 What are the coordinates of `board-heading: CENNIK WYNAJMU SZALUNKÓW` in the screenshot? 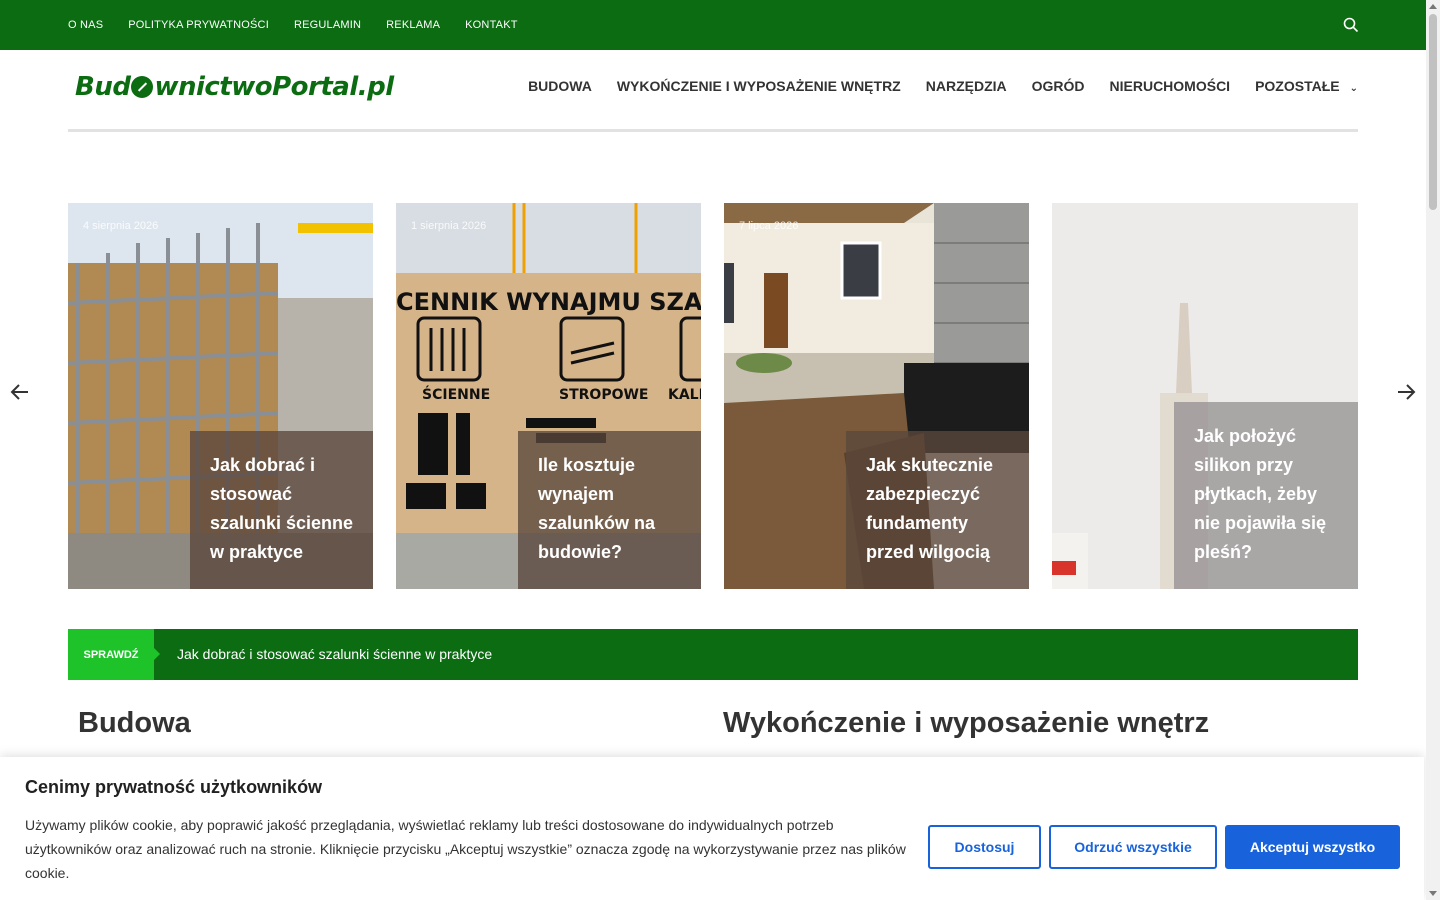 It's located at (548, 301).